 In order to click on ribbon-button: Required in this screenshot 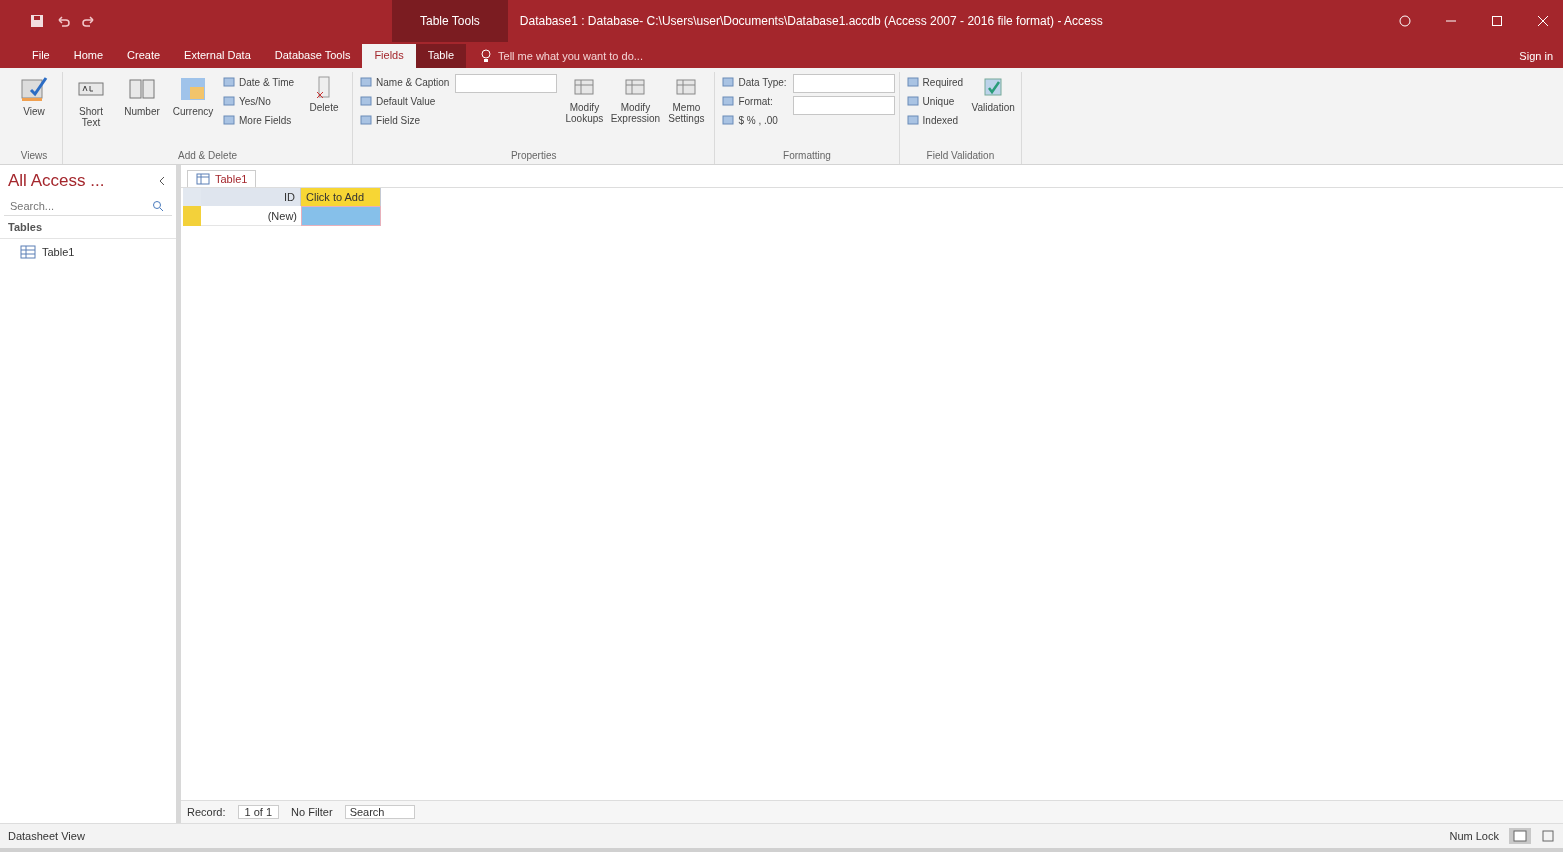, I will do `click(935, 82)`.